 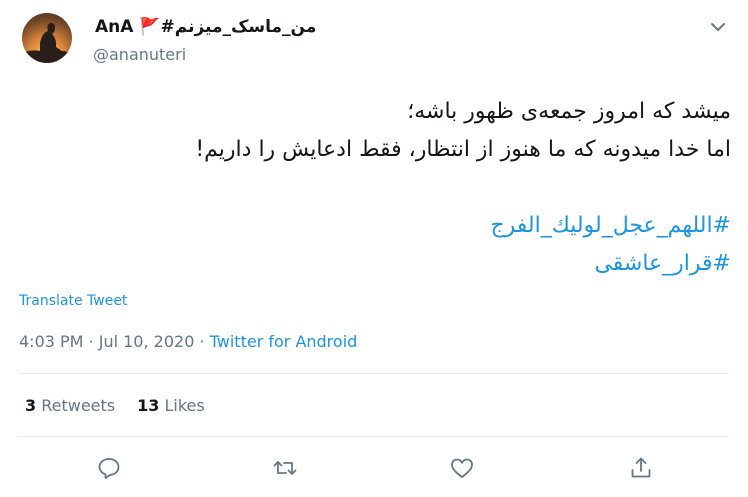 I want to click on tweet-stats: 3 Retweets 13 Likes, so click(x=126, y=405).